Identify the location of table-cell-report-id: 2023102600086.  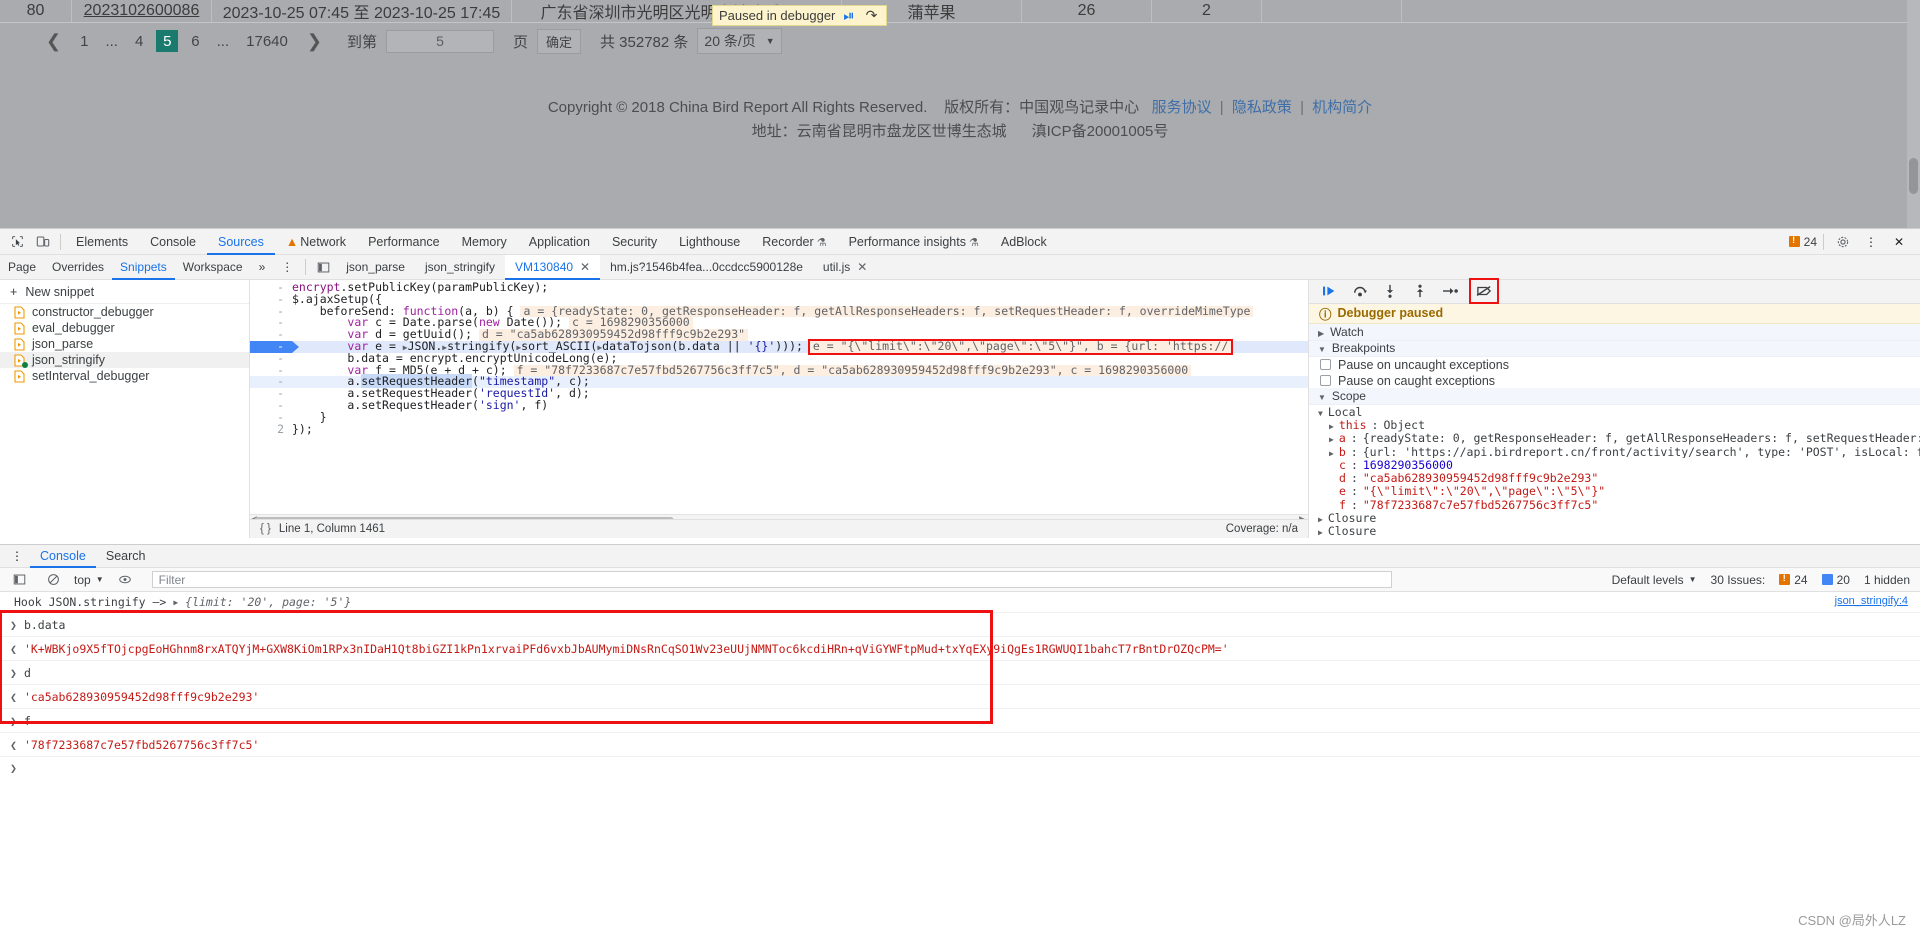
(142, 11).